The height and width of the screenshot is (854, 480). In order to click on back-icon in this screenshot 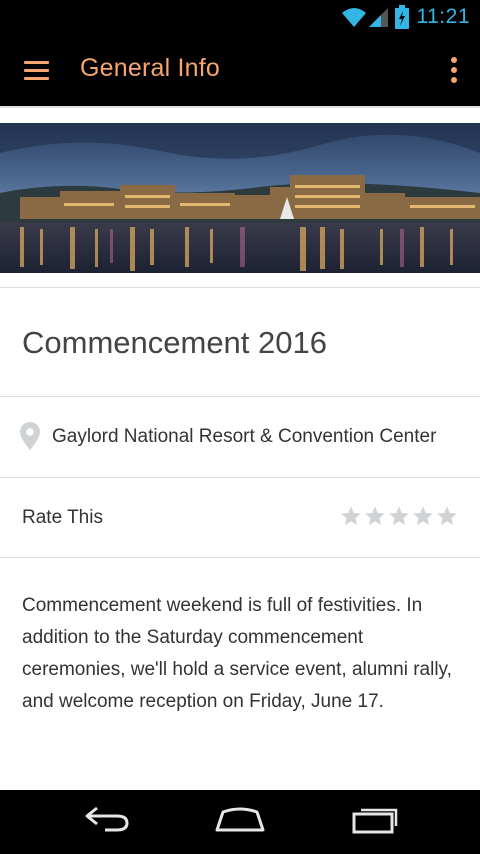, I will do `click(107, 823)`.